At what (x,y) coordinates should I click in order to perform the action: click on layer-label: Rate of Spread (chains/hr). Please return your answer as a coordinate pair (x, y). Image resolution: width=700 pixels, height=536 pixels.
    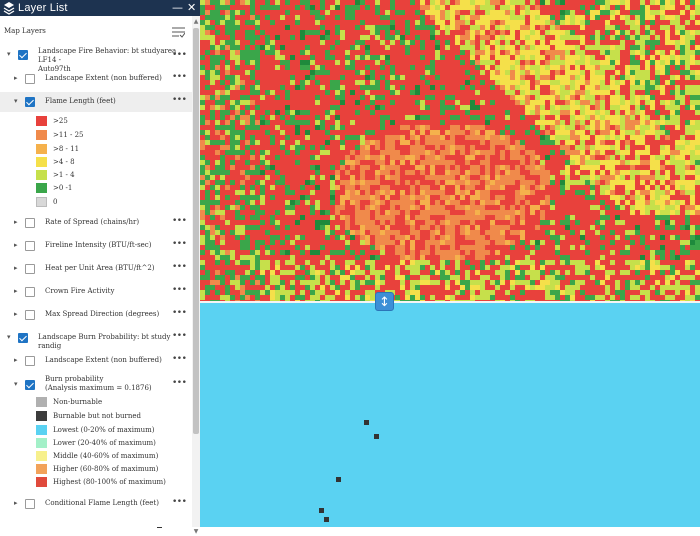
    Looking at the image, I should click on (92, 222).